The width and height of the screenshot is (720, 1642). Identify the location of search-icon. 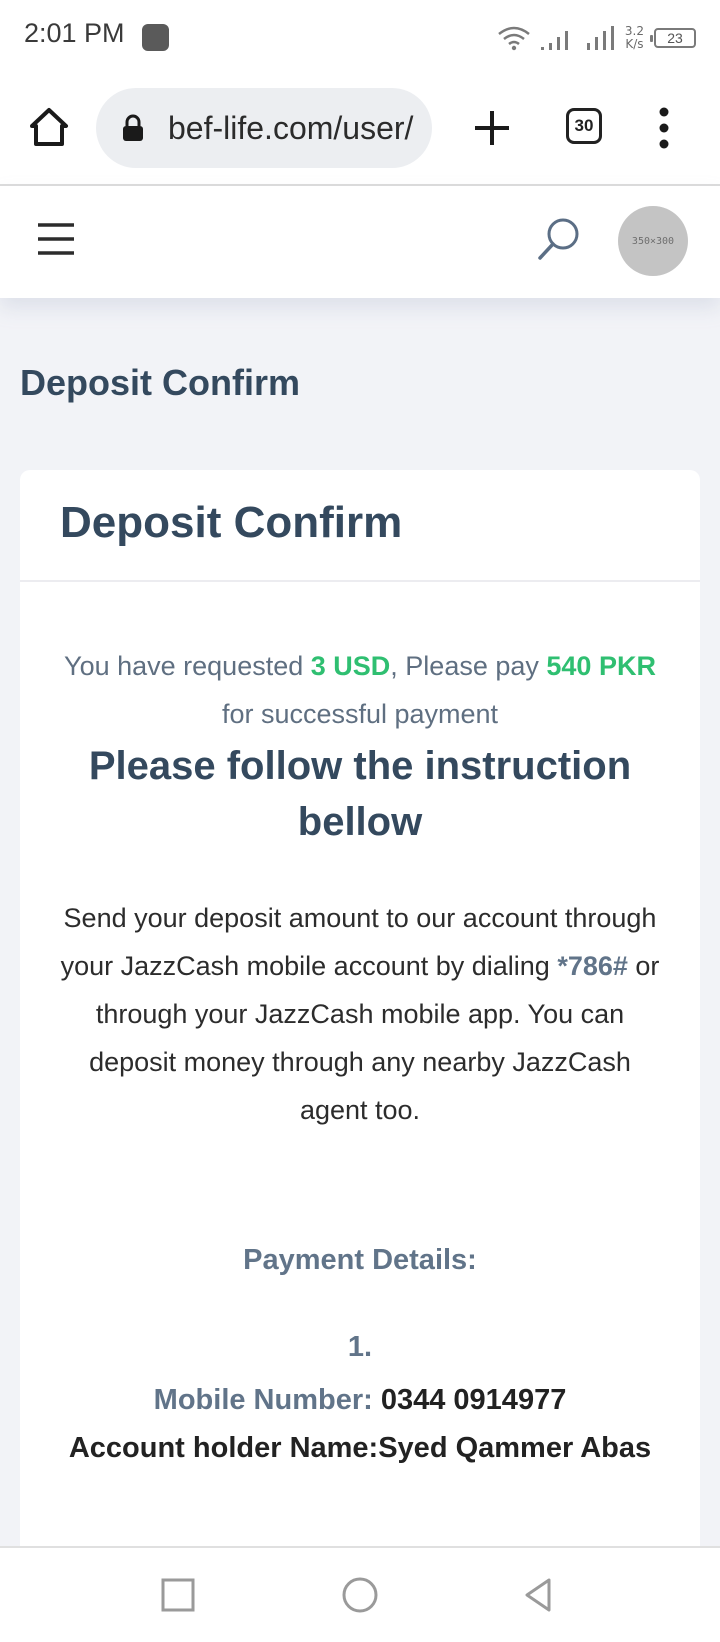
(559, 239).